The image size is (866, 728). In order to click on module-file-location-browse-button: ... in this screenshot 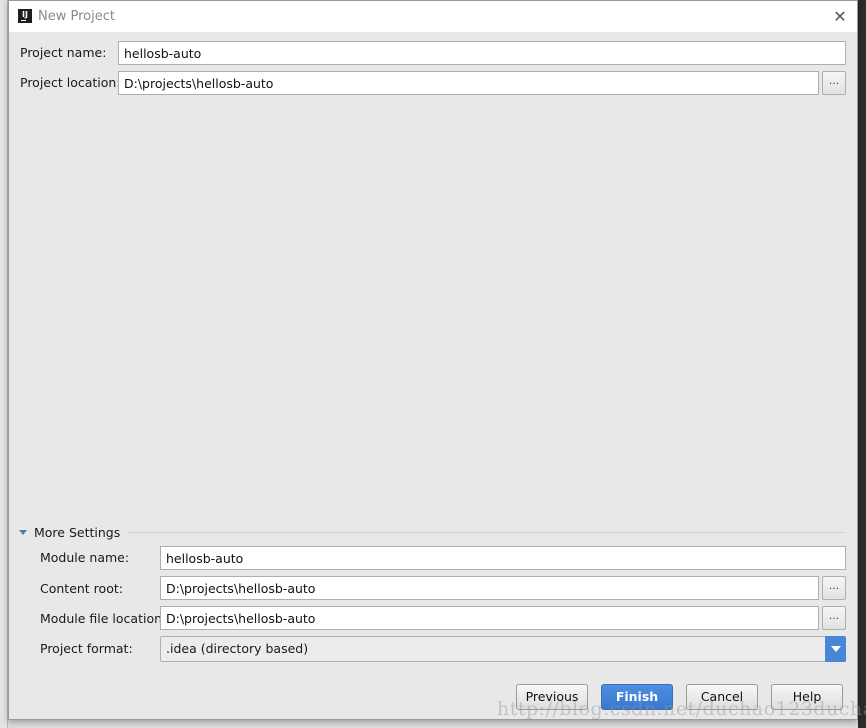, I will do `click(834, 618)`.